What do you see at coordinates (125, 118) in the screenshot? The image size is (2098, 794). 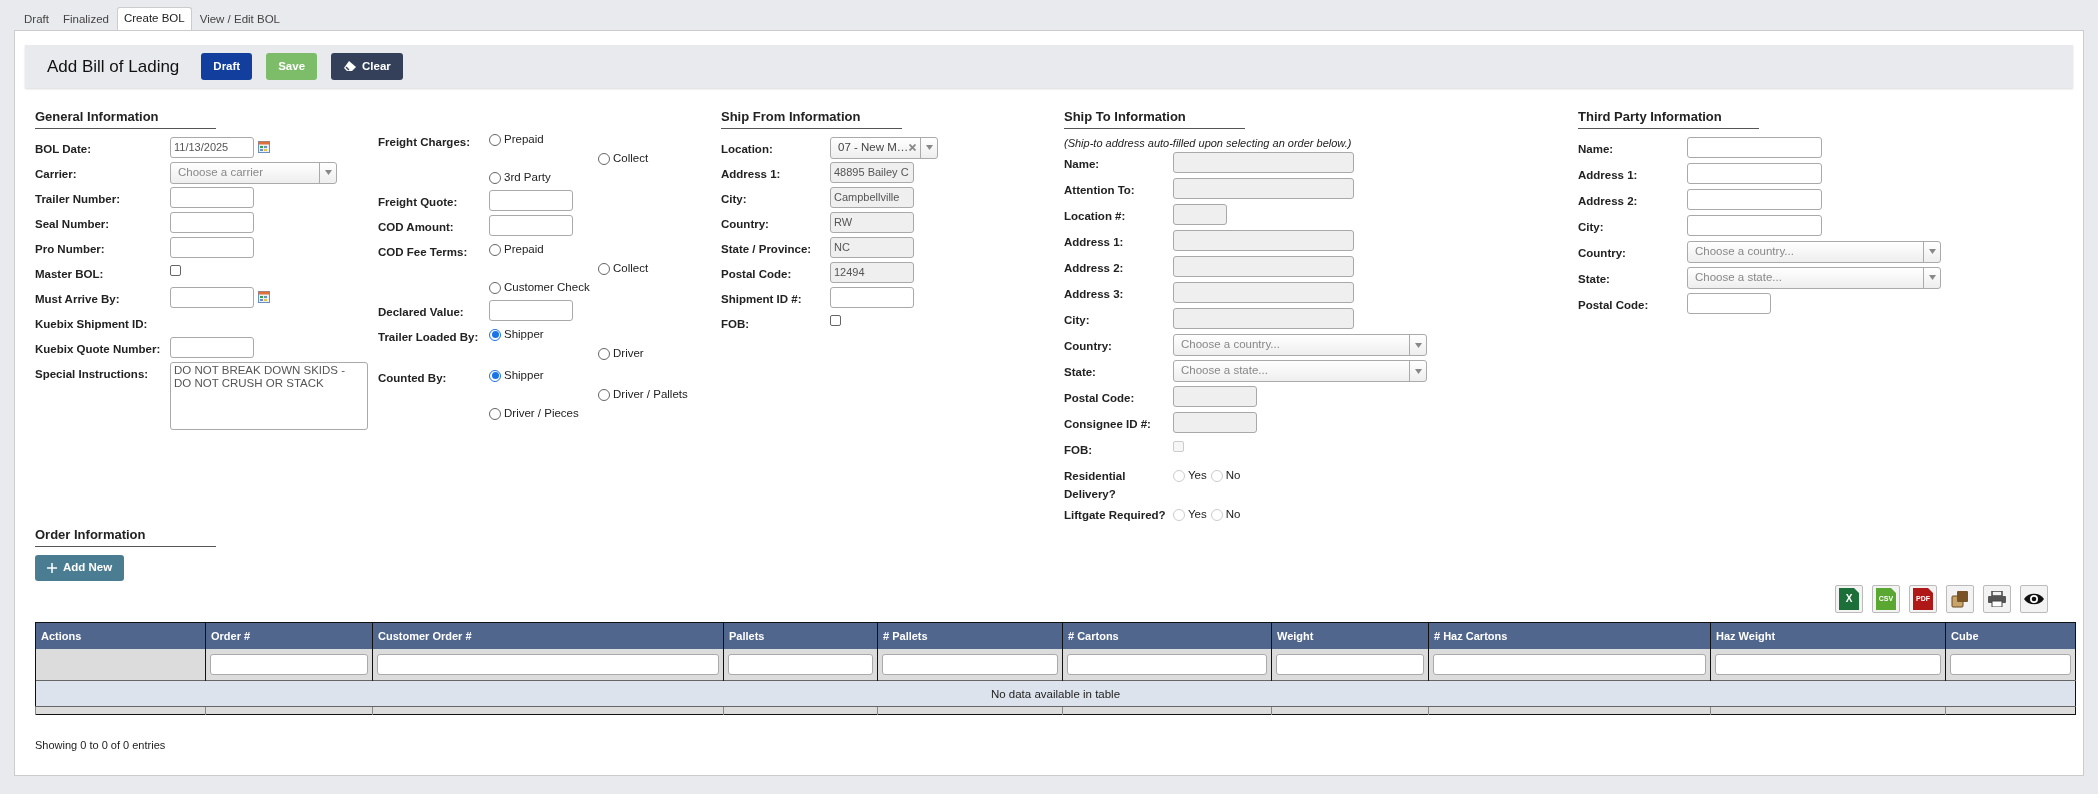 I see `section-heading: General Information` at bounding box center [125, 118].